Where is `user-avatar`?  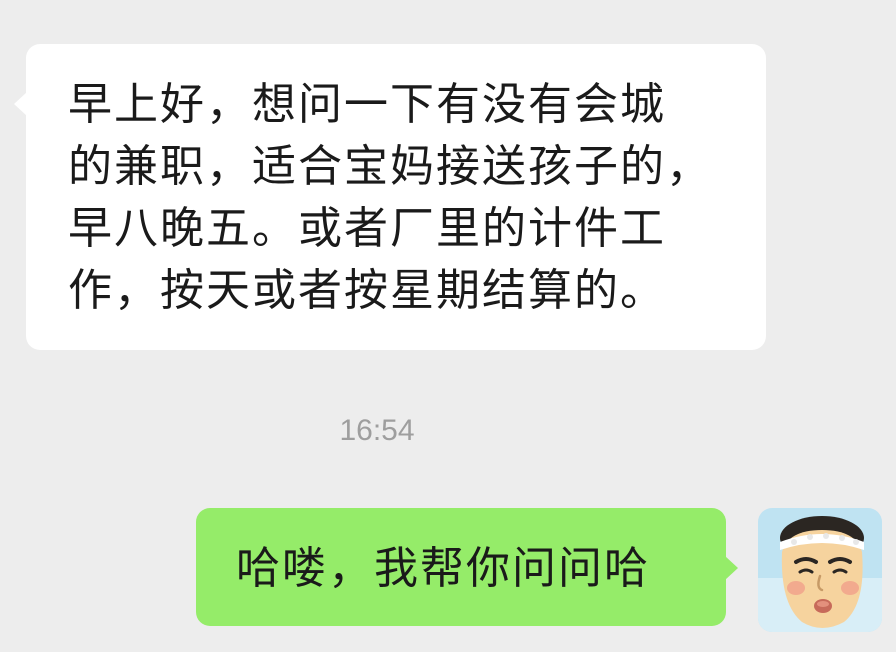
user-avatar is located at coordinates (820, 570).